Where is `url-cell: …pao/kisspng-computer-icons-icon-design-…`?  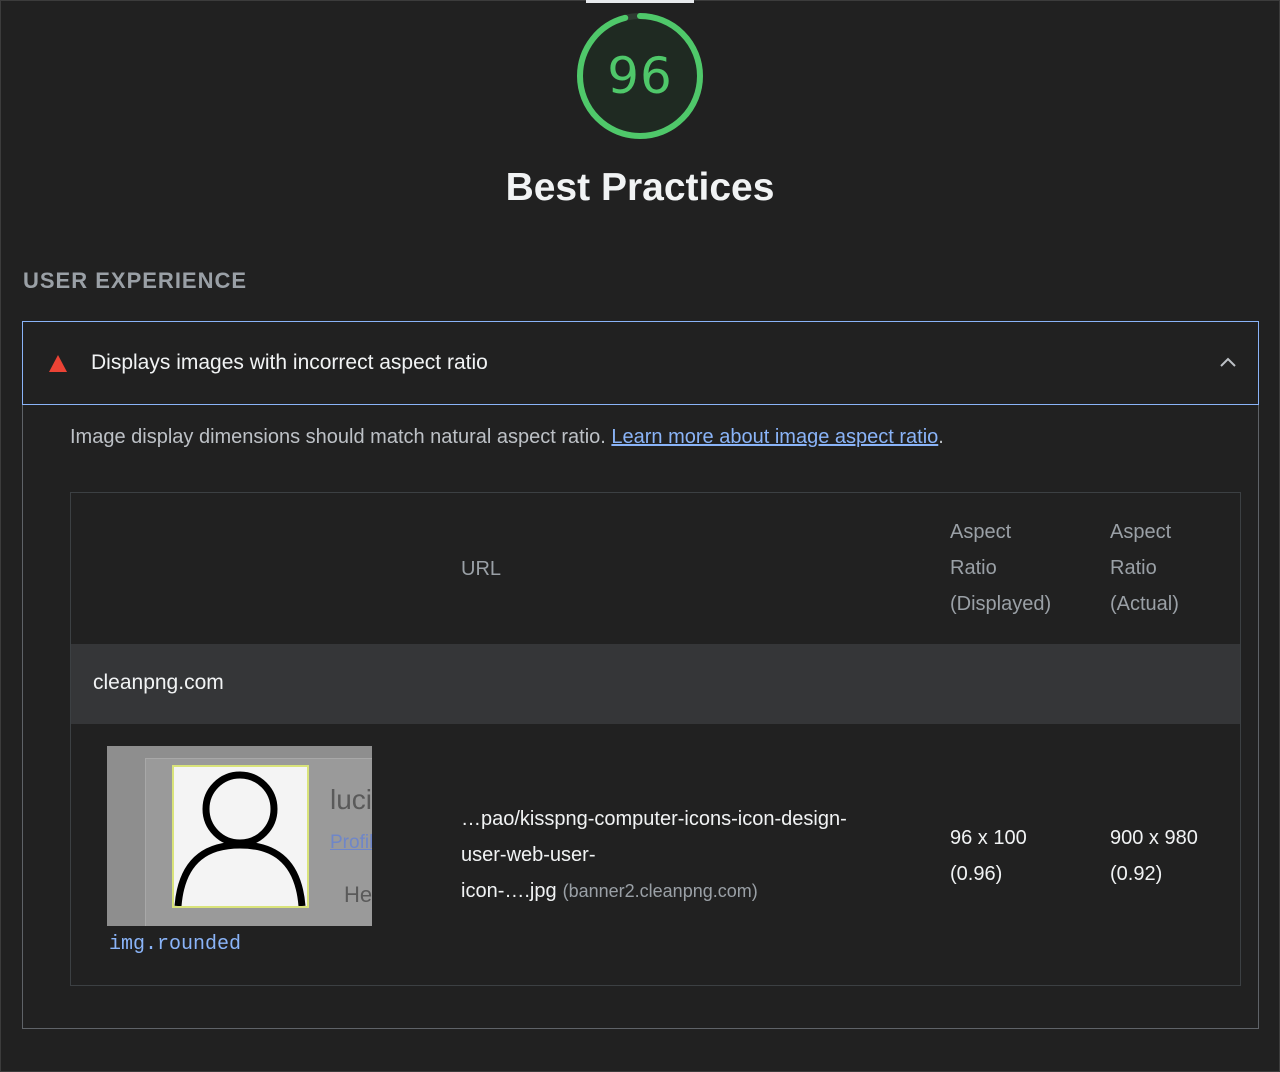
url-cell: …pao/kisspng-computer-icons-icon-design-… is located at coordinates (686, 855).